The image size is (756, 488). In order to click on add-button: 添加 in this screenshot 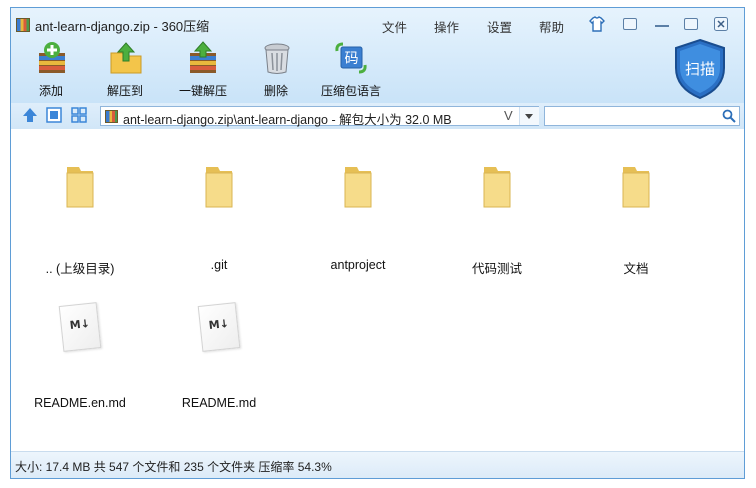, I will do `click(51, 70)`.